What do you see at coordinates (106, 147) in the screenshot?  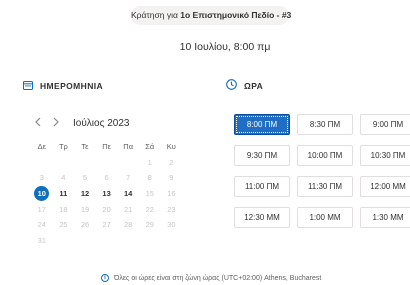 I see `weekday-header-row: Δε Τρ Τε Πε Πα Σά Κυ` at bounding box center [106, 147].